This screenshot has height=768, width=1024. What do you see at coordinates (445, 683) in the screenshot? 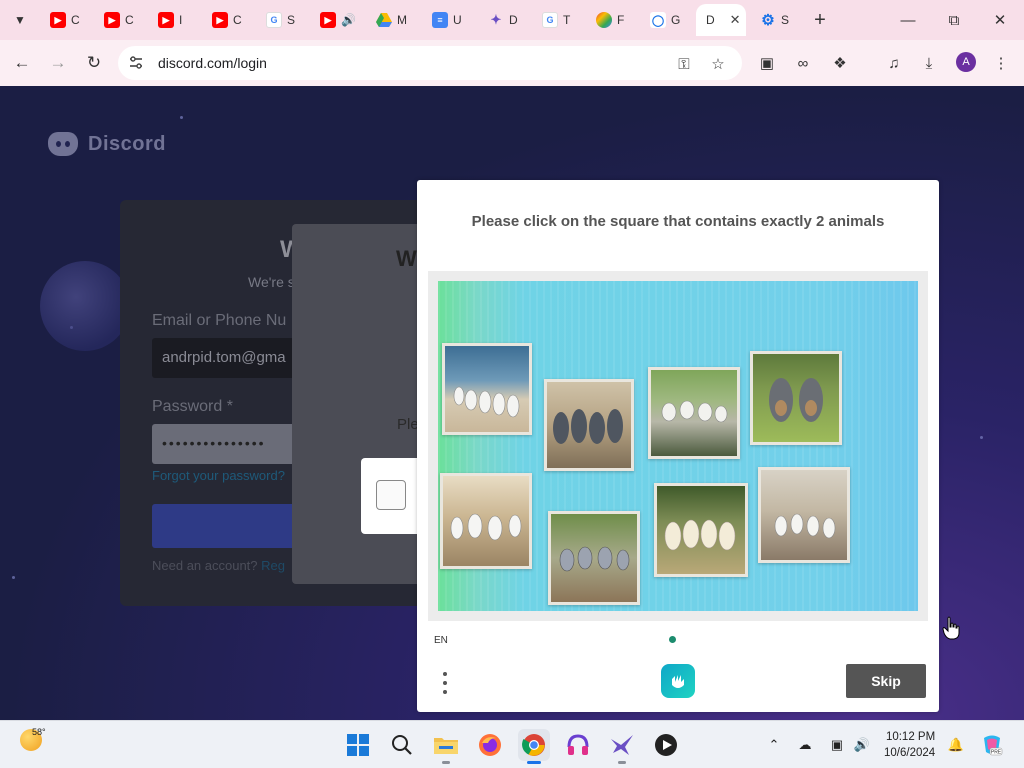
I see `challenge-menu-icon` at bounding box center [445, 683].